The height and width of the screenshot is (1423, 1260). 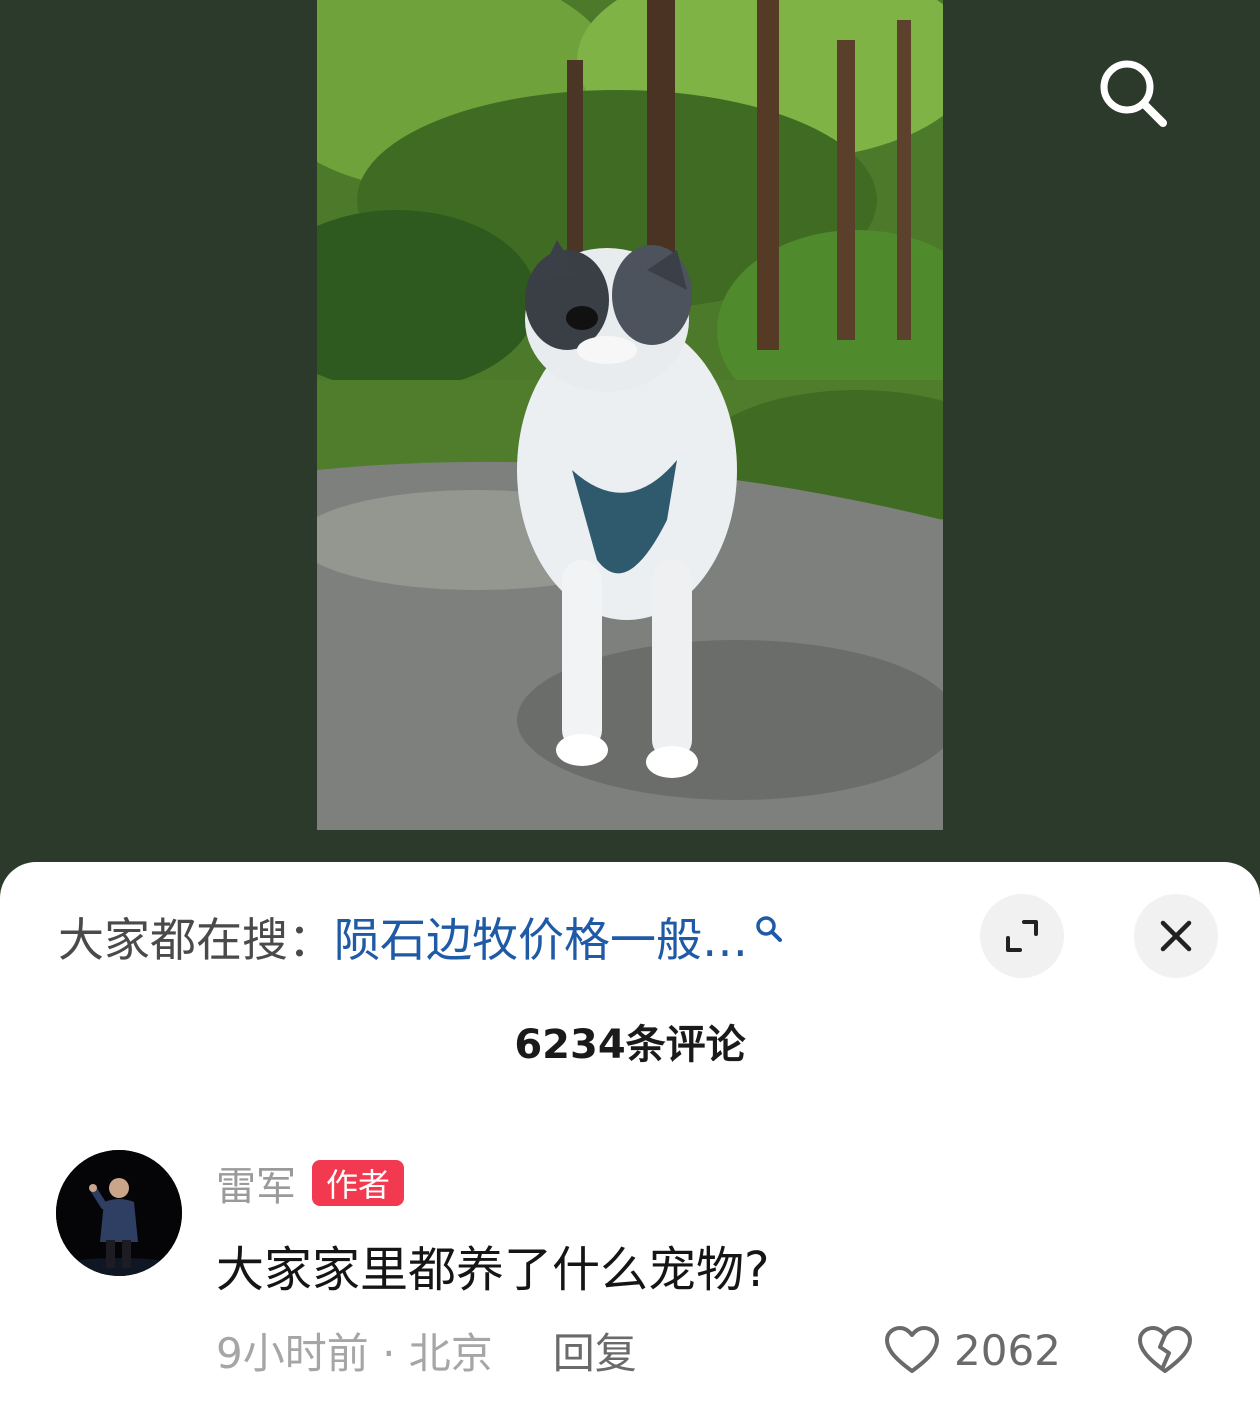 I want to click on dislike-button, so click(x=1165, y=1350).